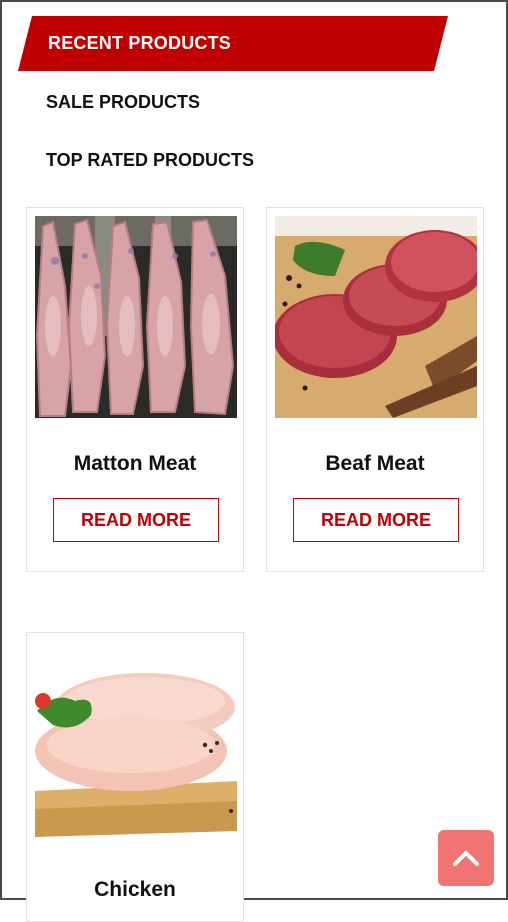  What do you see at coordinates (233, 43) in the screenshot?
I see `tab-recent-products: RECENT PRODUCTS` at bounding box center [233, 43].